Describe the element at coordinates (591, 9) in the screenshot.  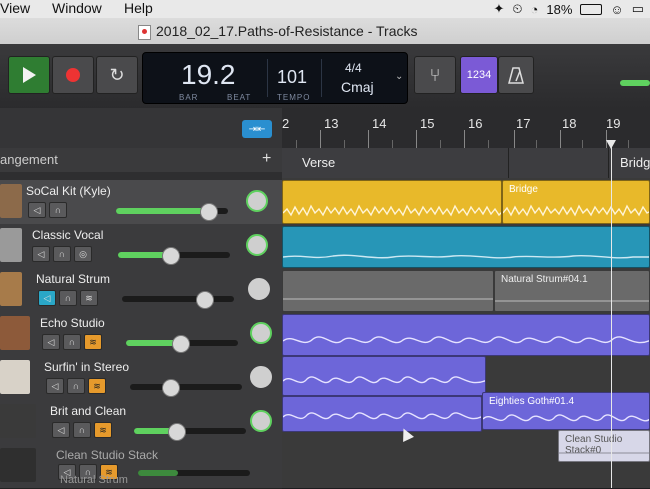
I see `battery-icon` at that location.